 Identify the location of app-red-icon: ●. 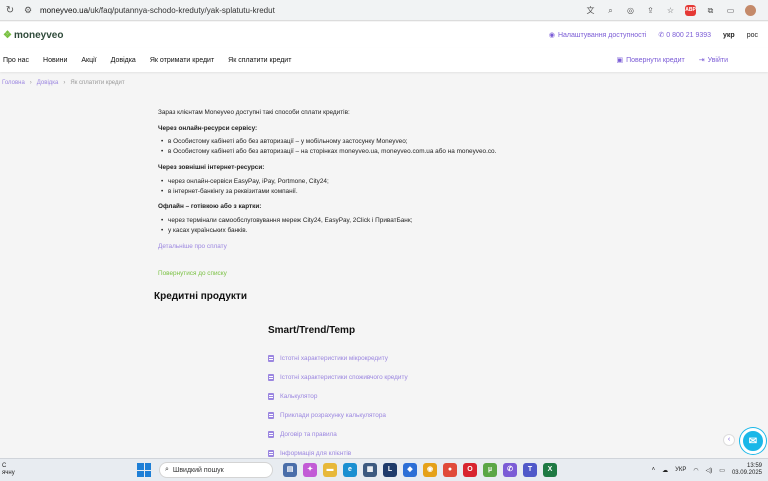
(450, 470).